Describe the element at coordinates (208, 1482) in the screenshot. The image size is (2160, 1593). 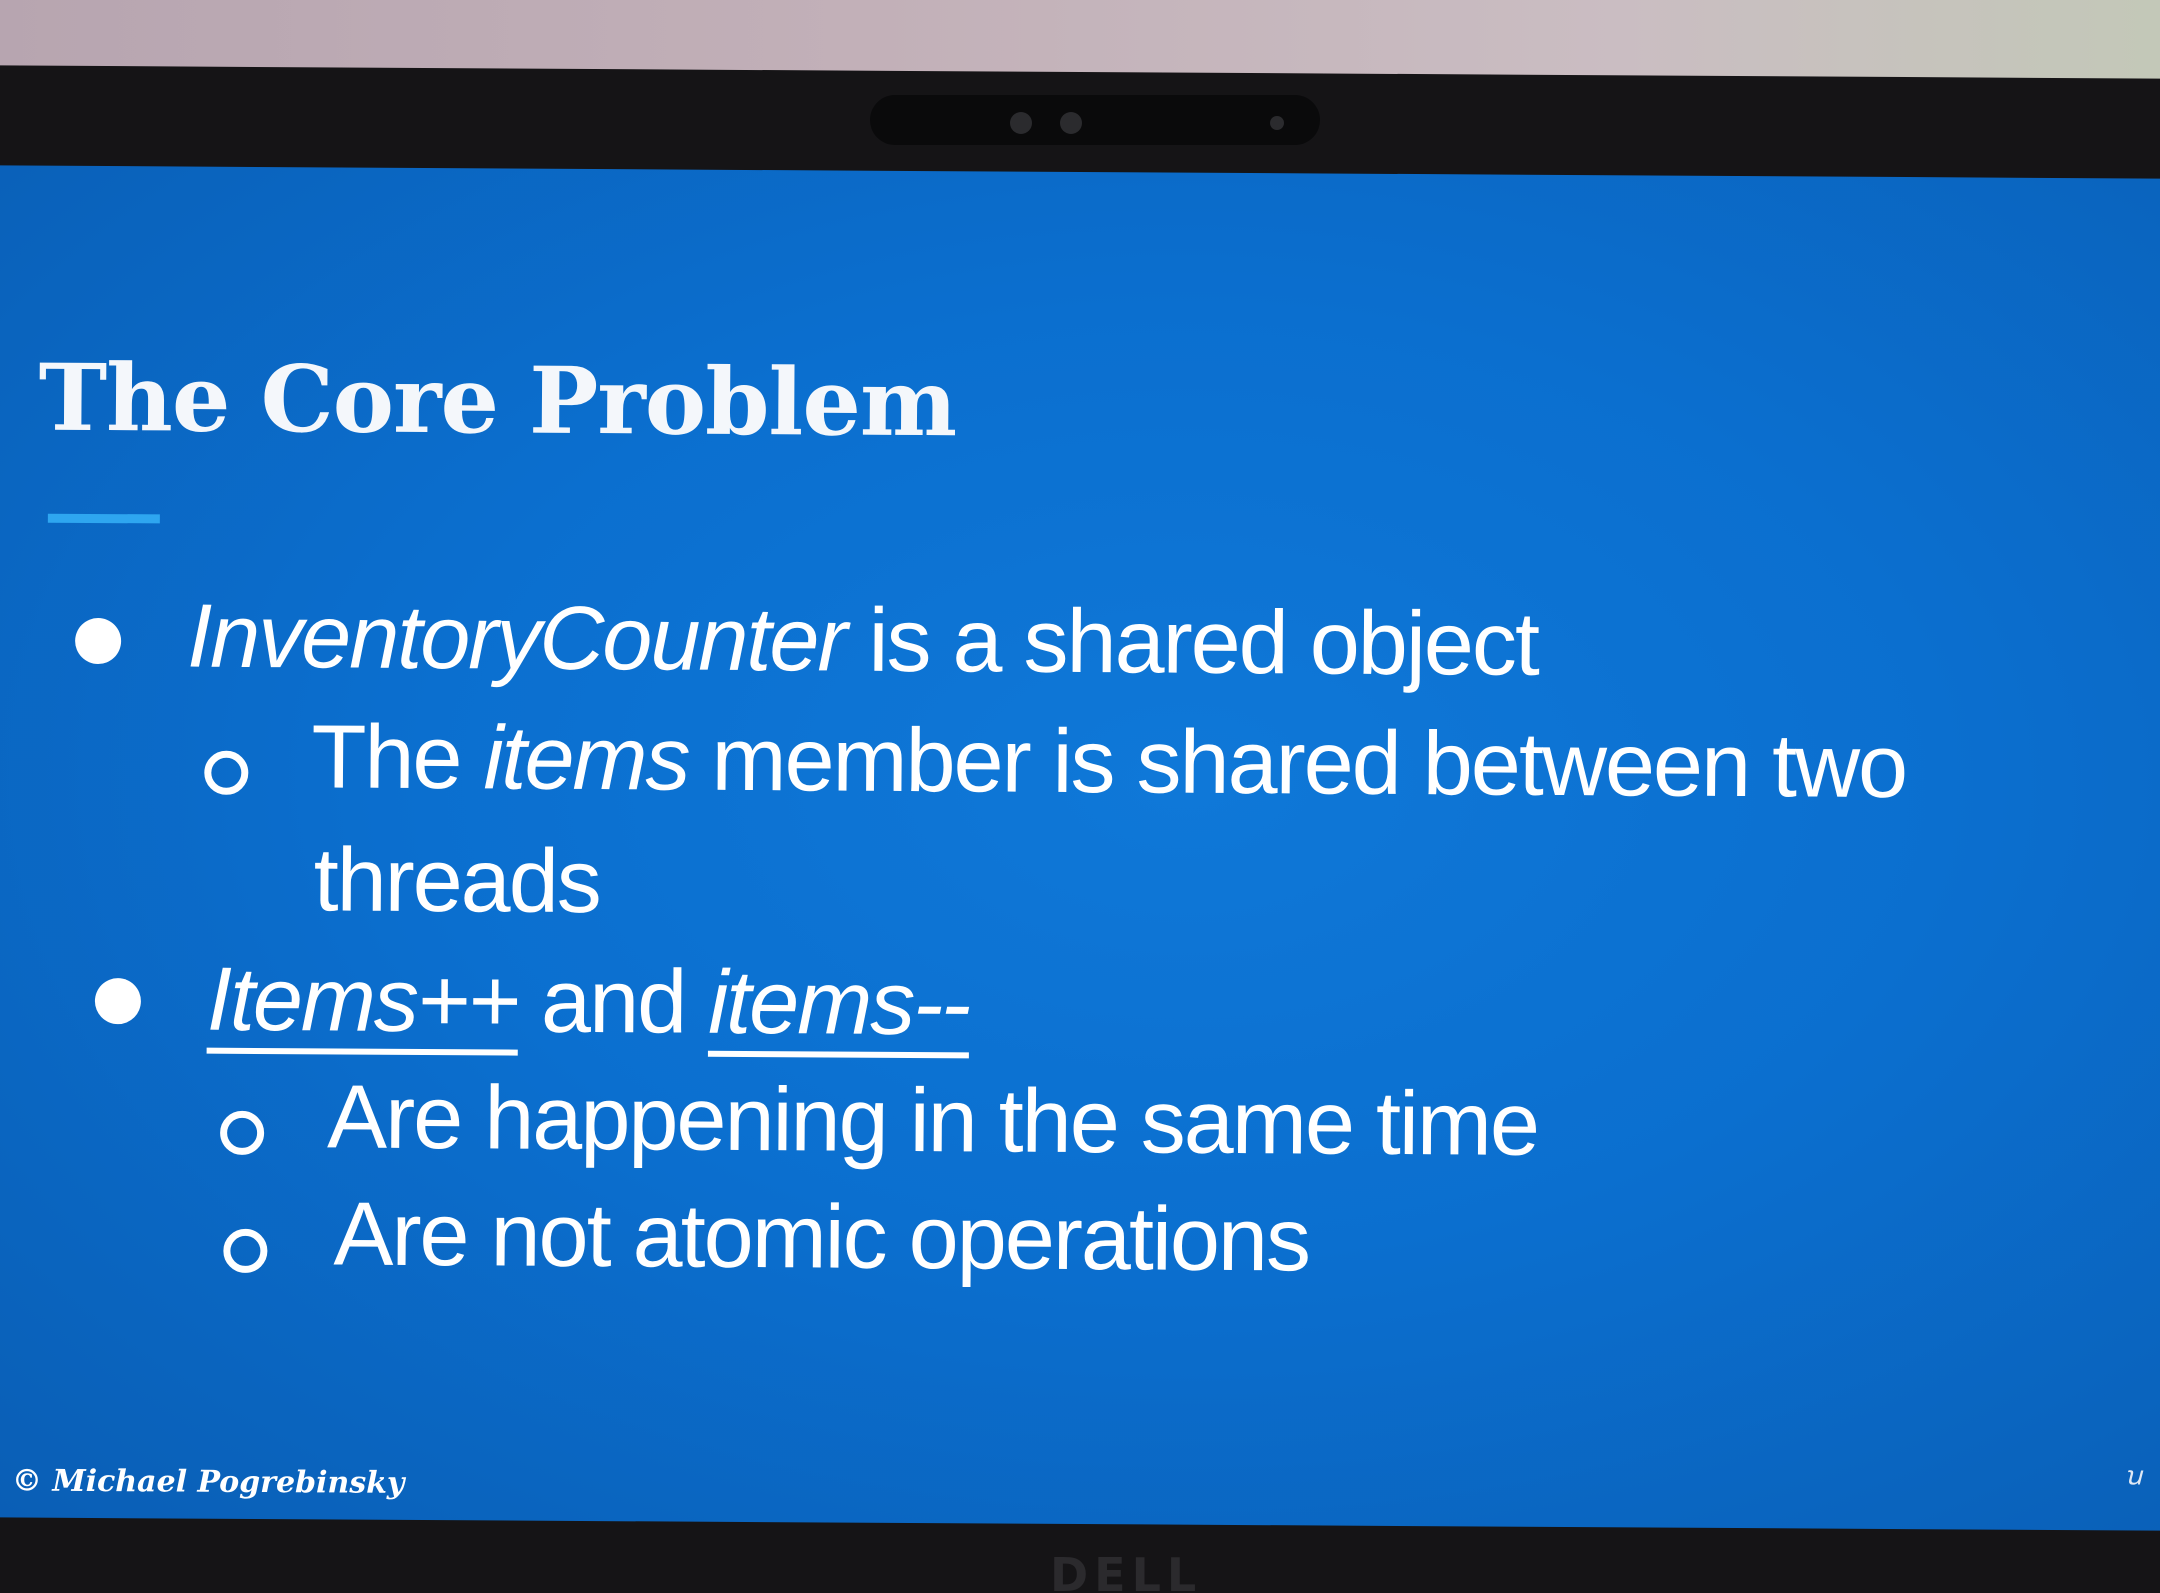
I see `slide-footer-copyright: © Michael Pogrebinsky` at that location.